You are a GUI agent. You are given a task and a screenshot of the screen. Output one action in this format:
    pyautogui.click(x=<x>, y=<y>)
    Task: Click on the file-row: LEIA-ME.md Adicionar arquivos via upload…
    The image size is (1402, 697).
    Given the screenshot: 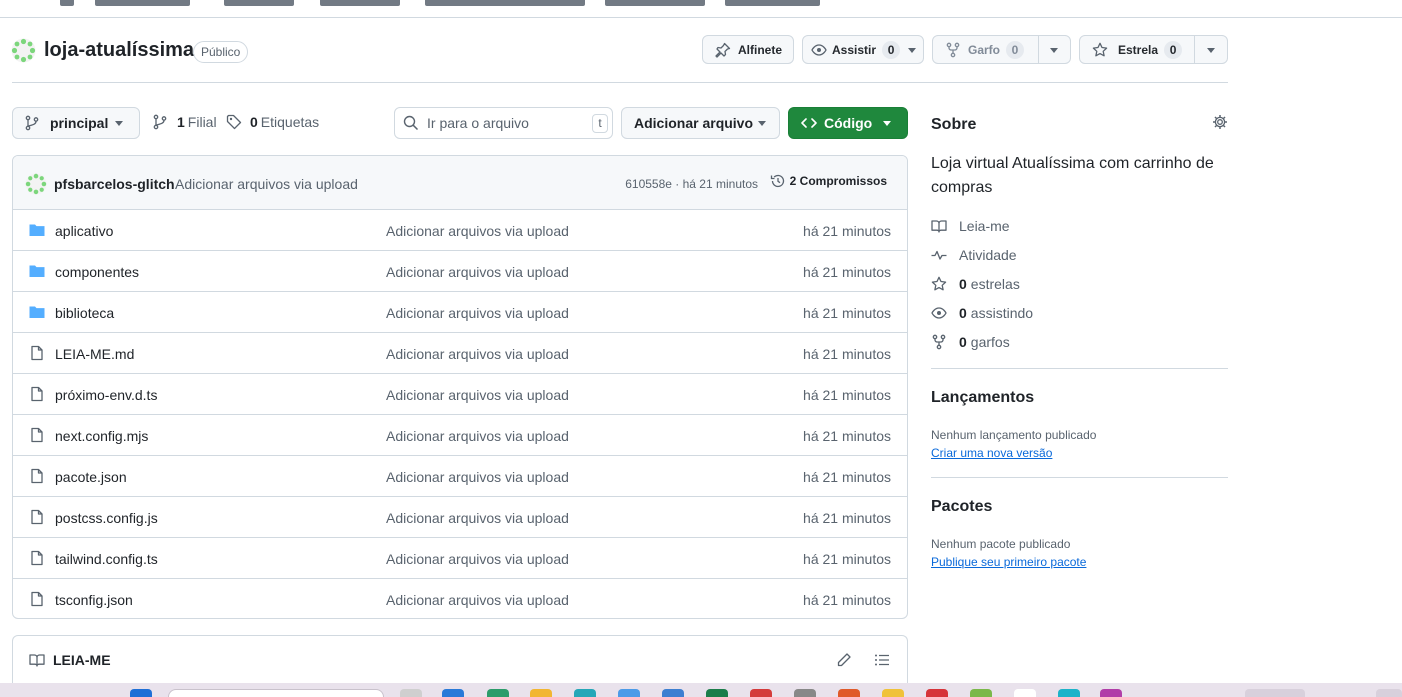 What is the action you would take?
    pyautogui.click(x=460, y=353)
    